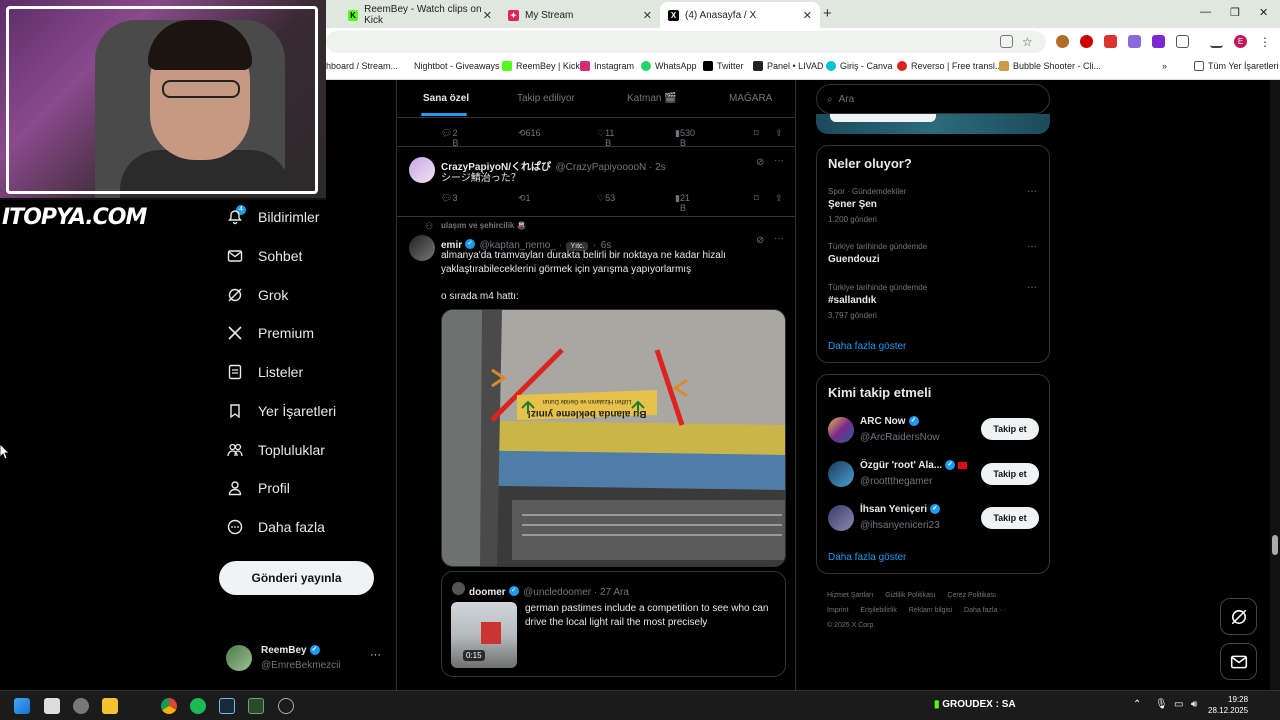 Image resolution: width=1280 pixels, height=720 pixels. I want to click on task-view-icon, so click(52, 706).